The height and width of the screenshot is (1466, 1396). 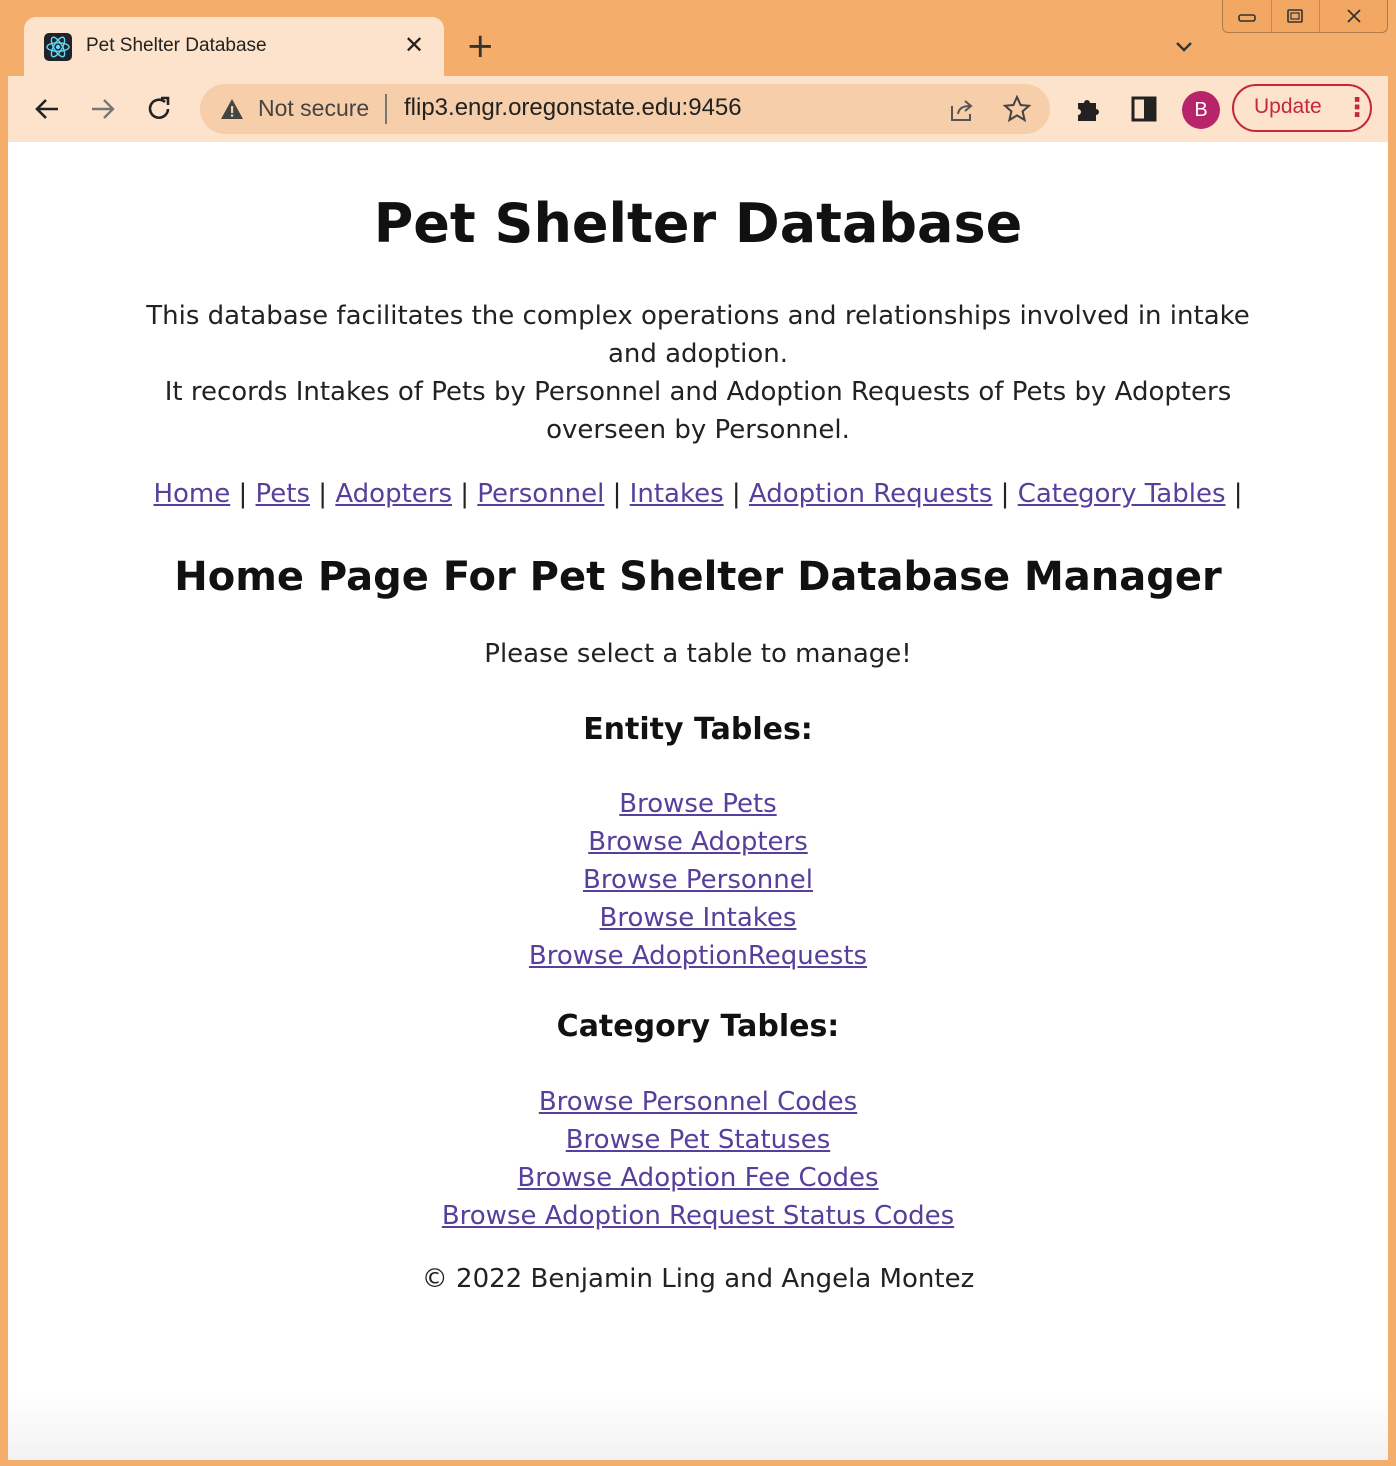 I want to click on browse-pet-statuses-link: Browse Pet Statuses, so click(x=698, y=1140).